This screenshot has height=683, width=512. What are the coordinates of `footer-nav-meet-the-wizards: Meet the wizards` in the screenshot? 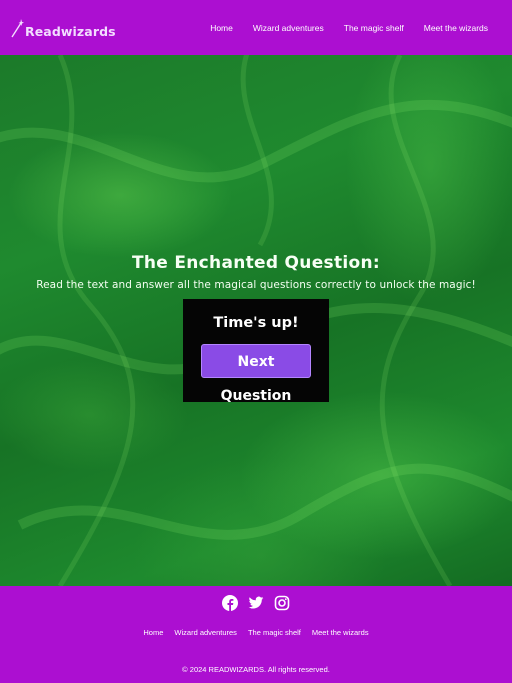 It's located at (340, 632).